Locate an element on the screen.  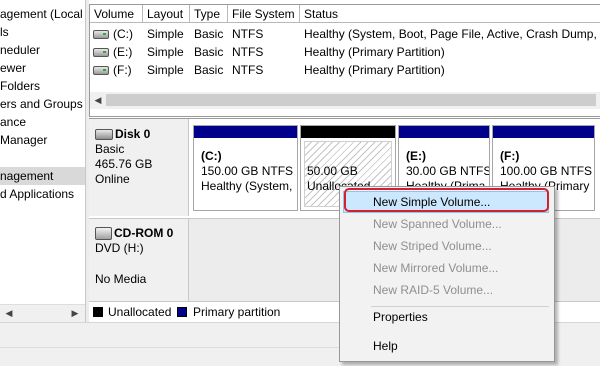
tree-item-services-applications: d Applications is located at coordinates (37, 194).